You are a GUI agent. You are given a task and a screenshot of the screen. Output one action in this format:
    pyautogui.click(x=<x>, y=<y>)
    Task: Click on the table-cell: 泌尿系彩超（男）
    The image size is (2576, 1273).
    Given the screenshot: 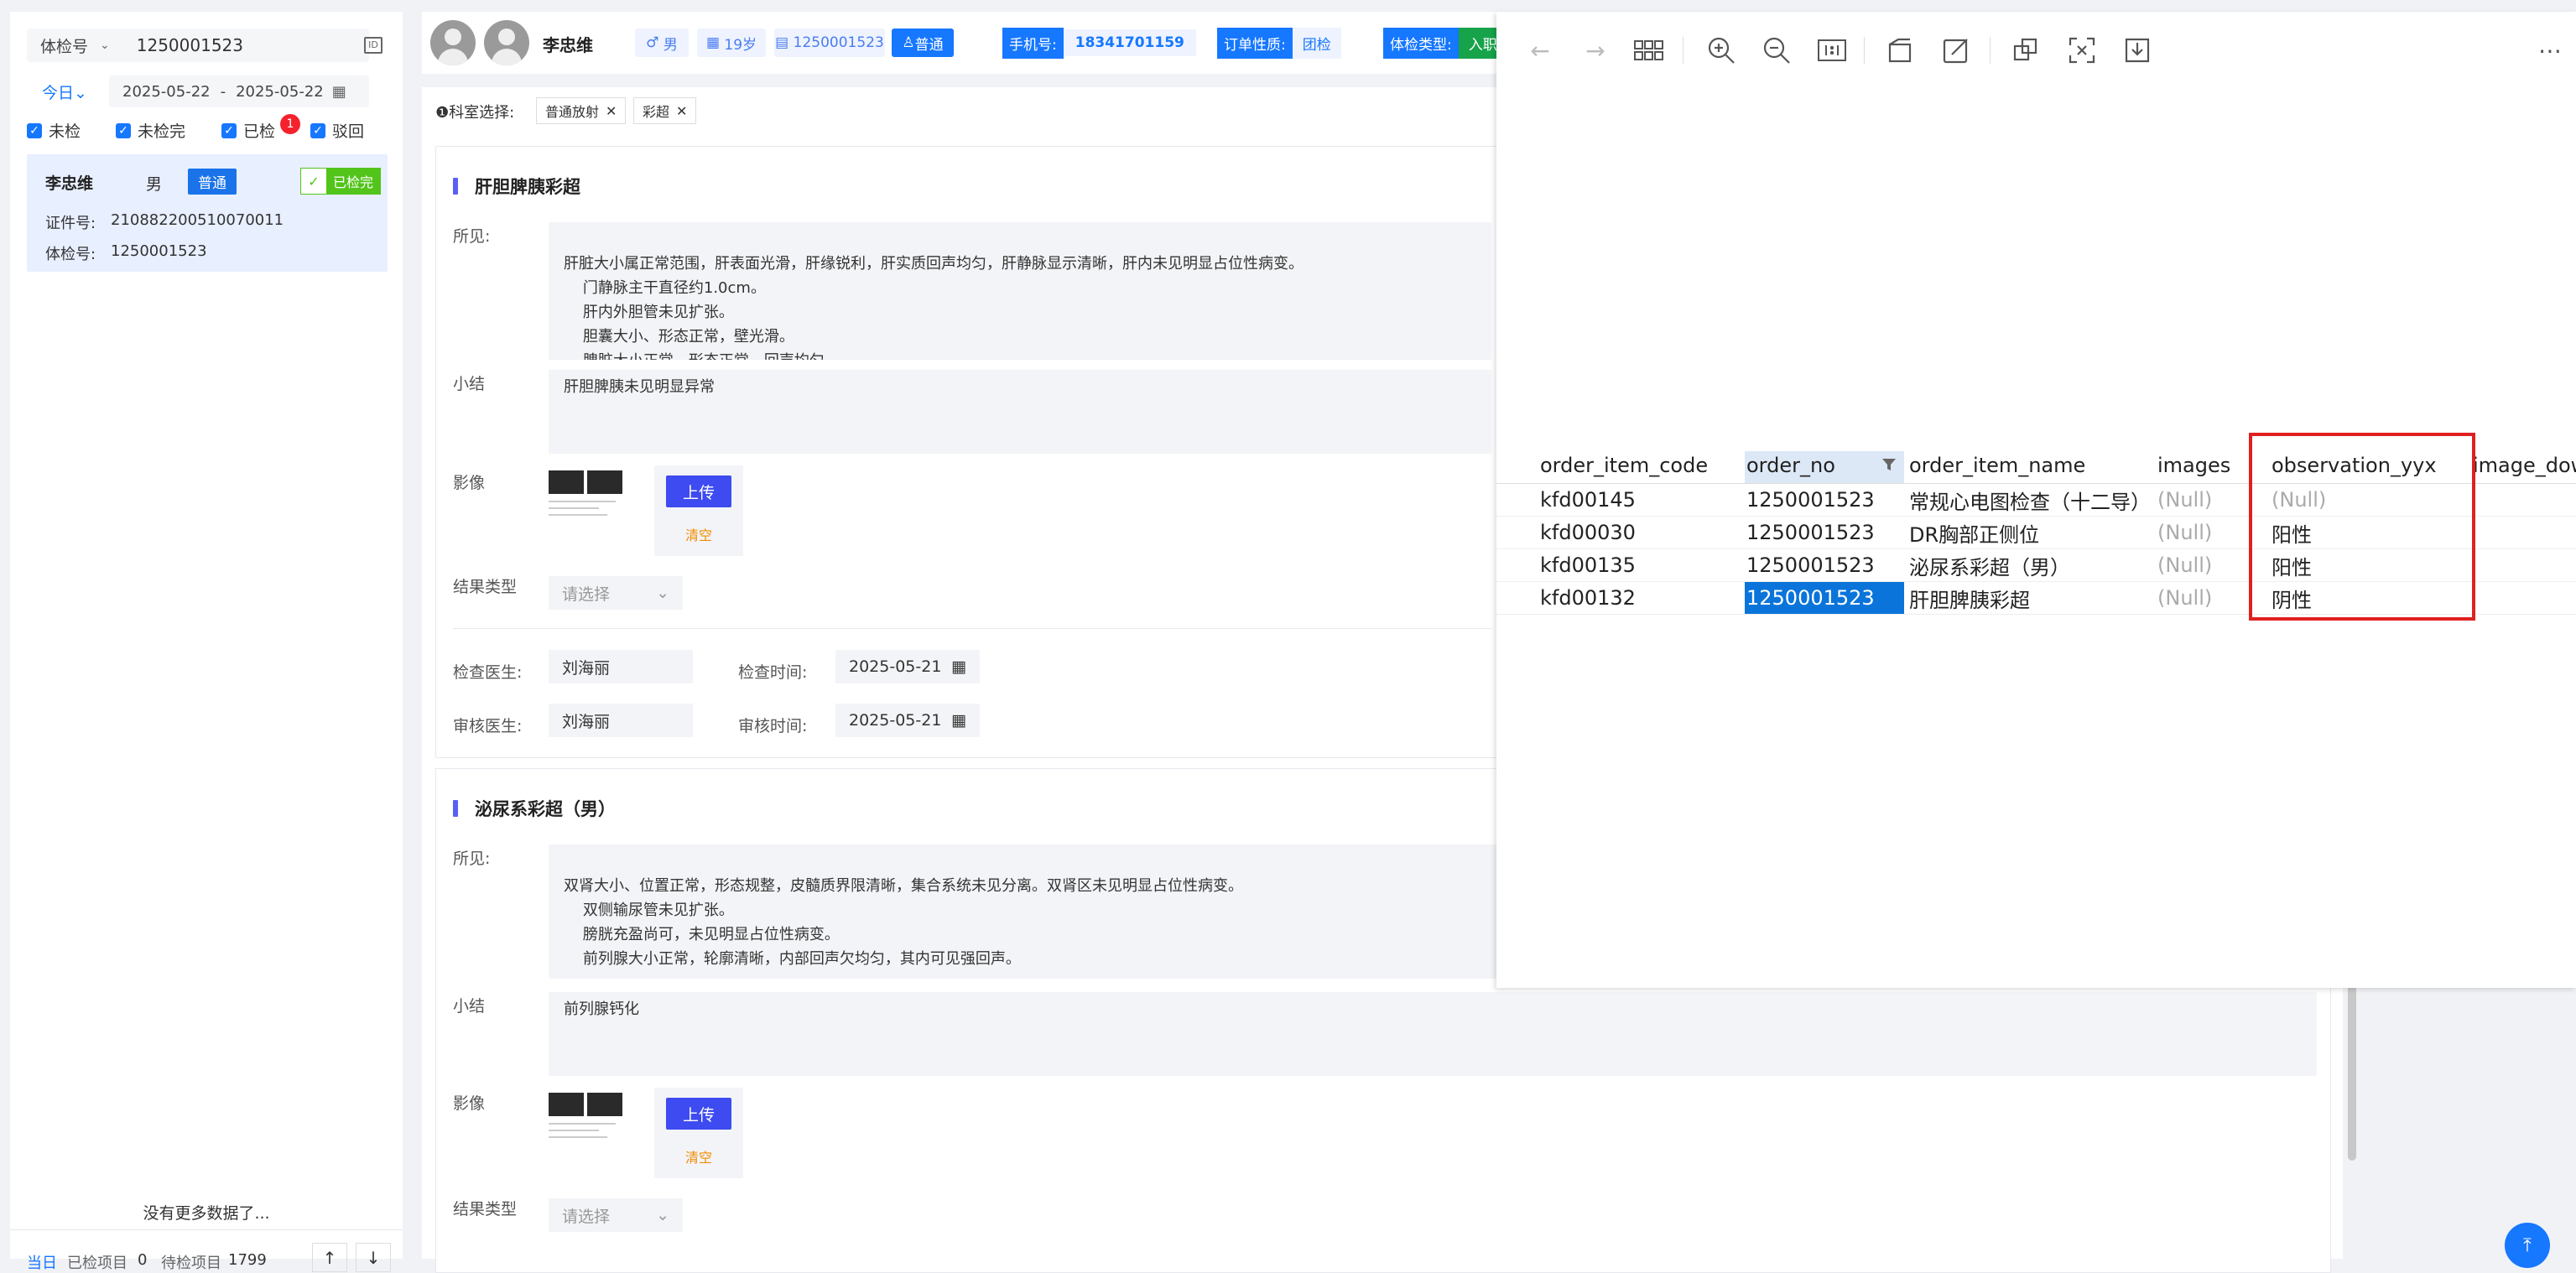 What is the action you would take?
    pyautogui.click(x=1989, y=565)
    